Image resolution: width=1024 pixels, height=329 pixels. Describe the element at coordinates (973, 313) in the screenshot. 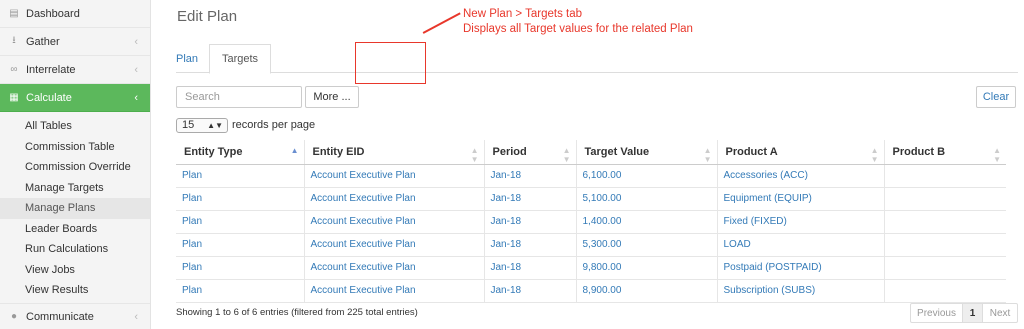

I see `page-button: 1` at that location.